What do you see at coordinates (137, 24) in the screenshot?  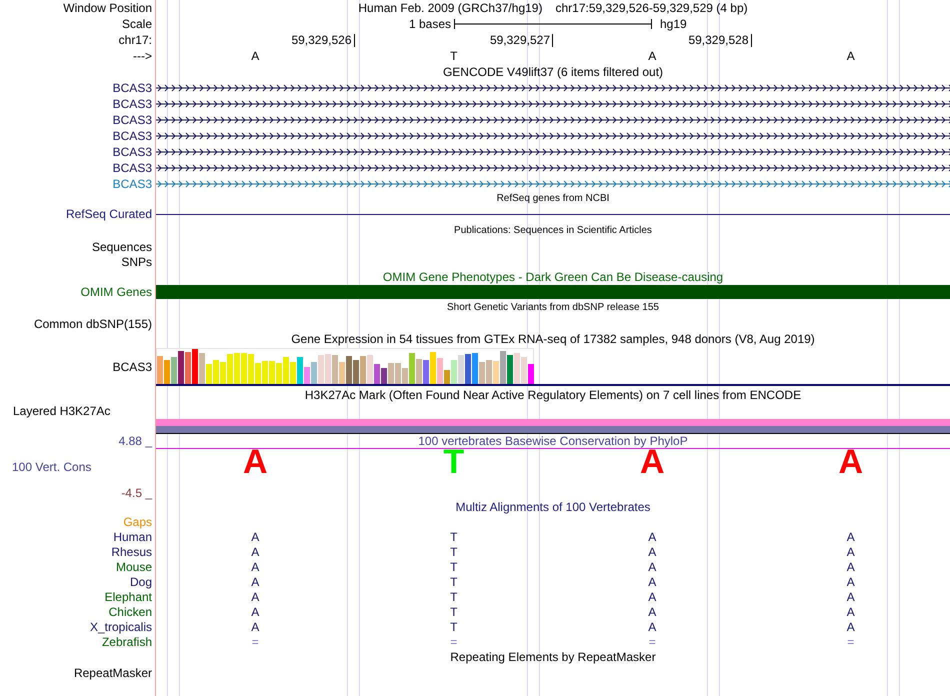 I see `track-label: Scale` at bounding box center [137, 24].